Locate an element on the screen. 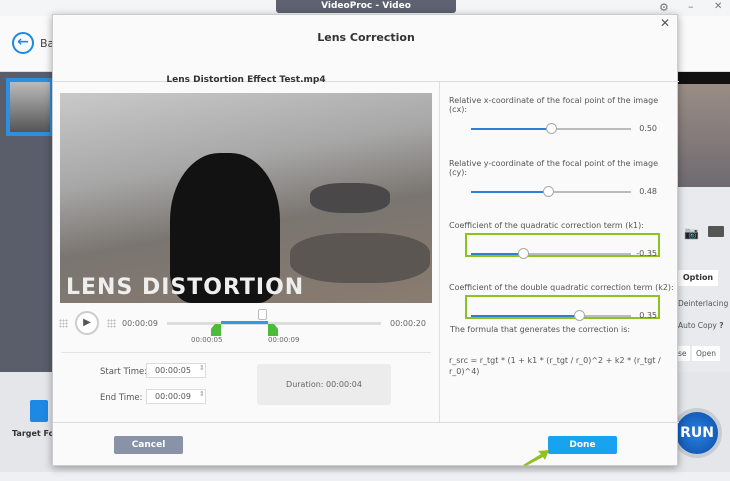 This screenshot has height=481, width=730. file-name: Lens Distortion Effect Test.mp4 is located at coordinates (246, 80).